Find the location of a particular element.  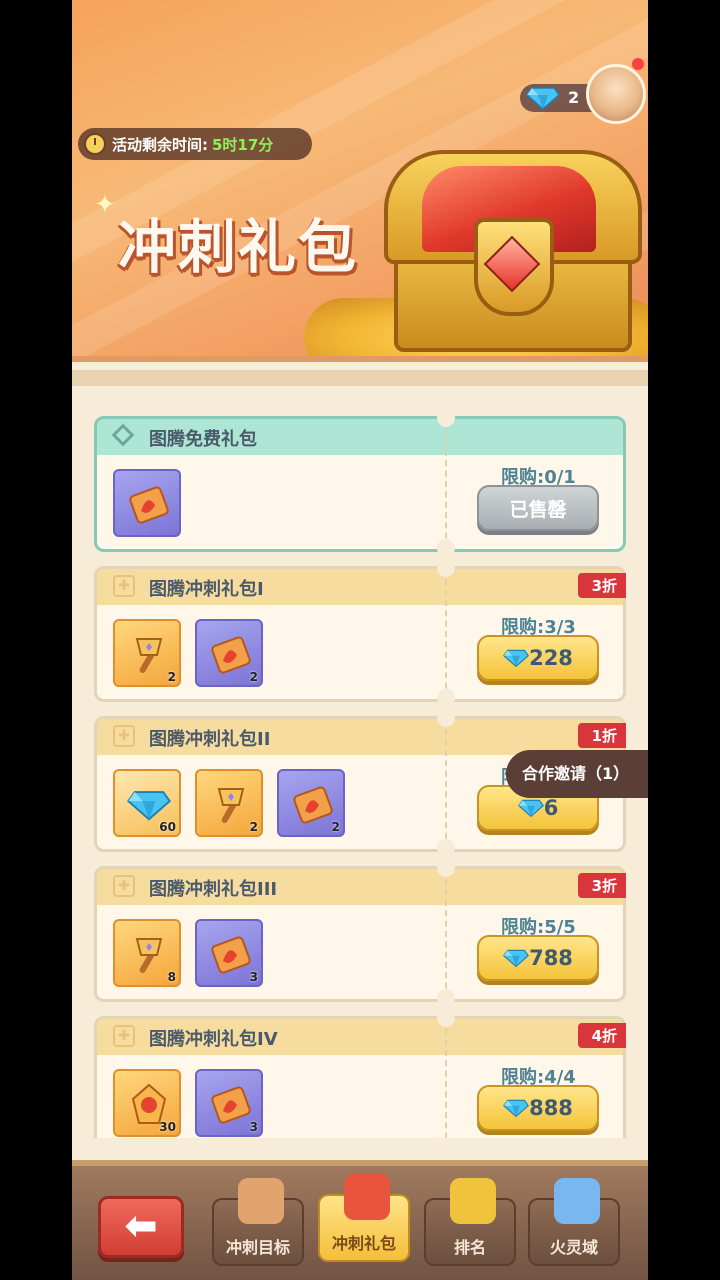

reward-item: 8 is located at coordinates (147, 953).